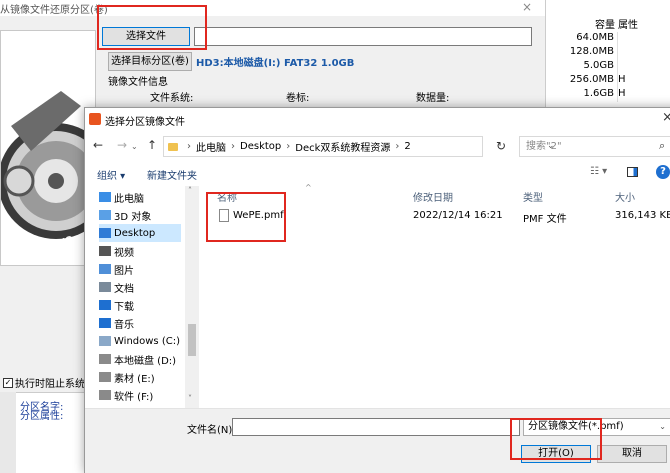 The width and height of the screenshot is (670, 473). Describe the element at coordinates (95, 119) in the screenshot. I see `app-icon` at that location.